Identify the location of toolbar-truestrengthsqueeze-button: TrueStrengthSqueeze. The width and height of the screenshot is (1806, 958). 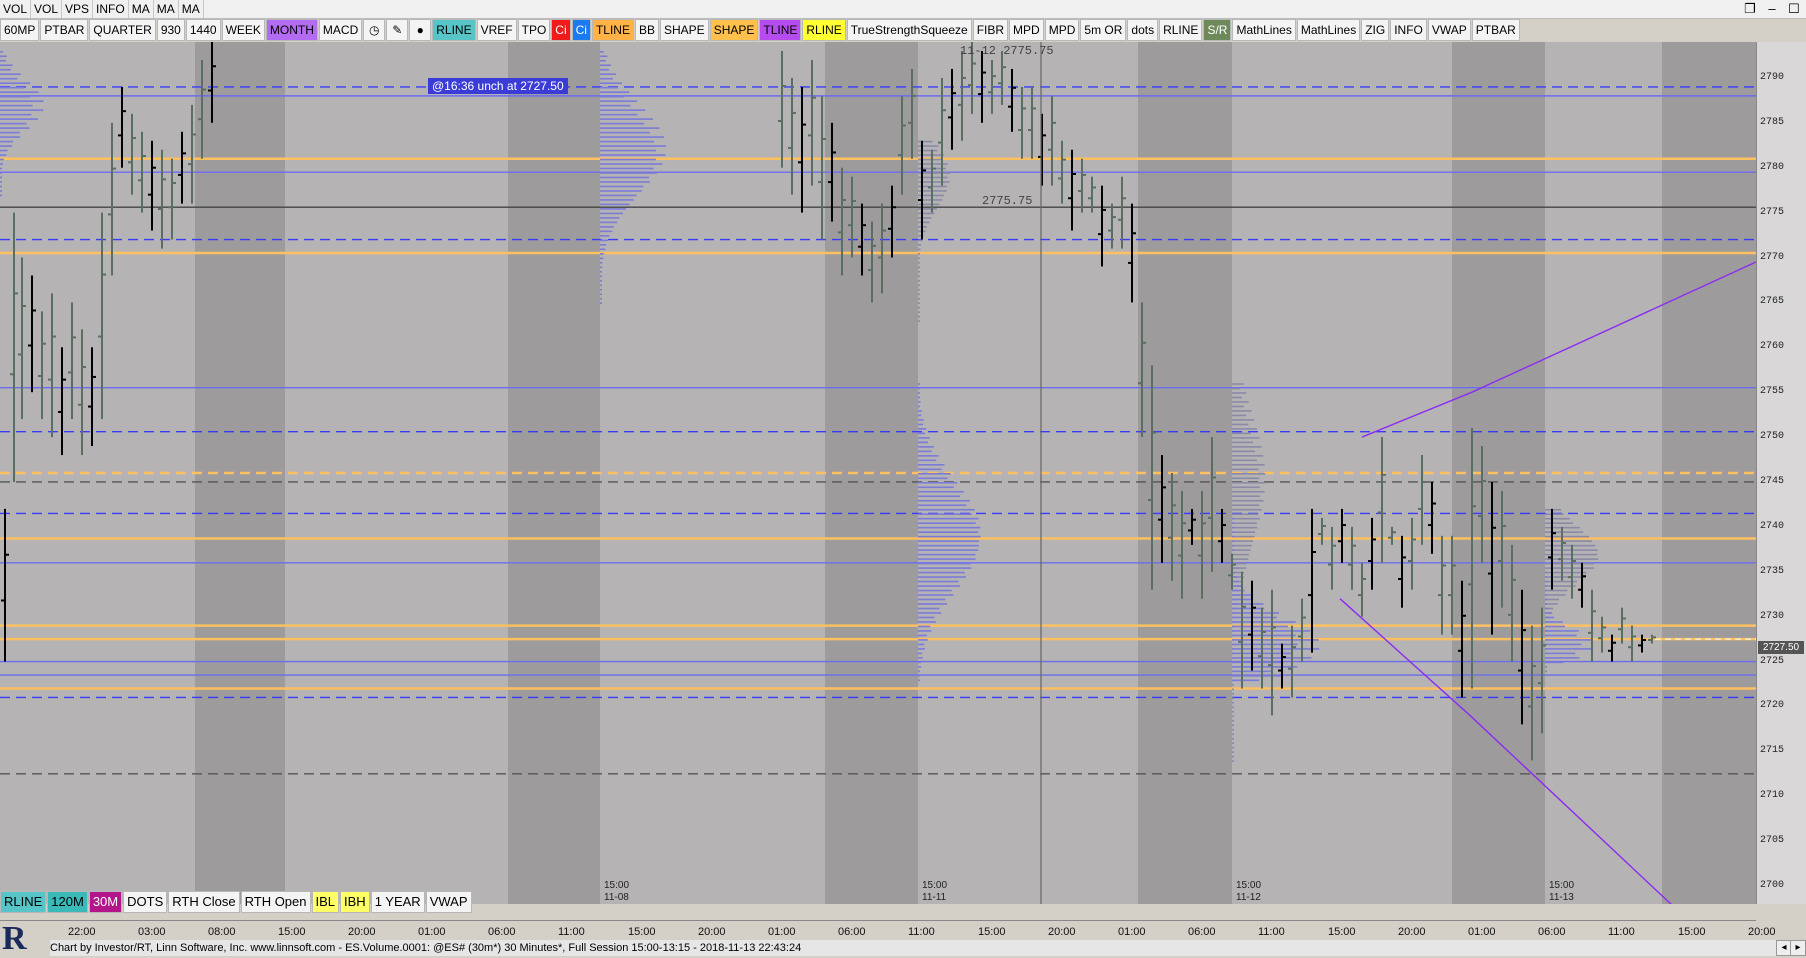
(909, 30).